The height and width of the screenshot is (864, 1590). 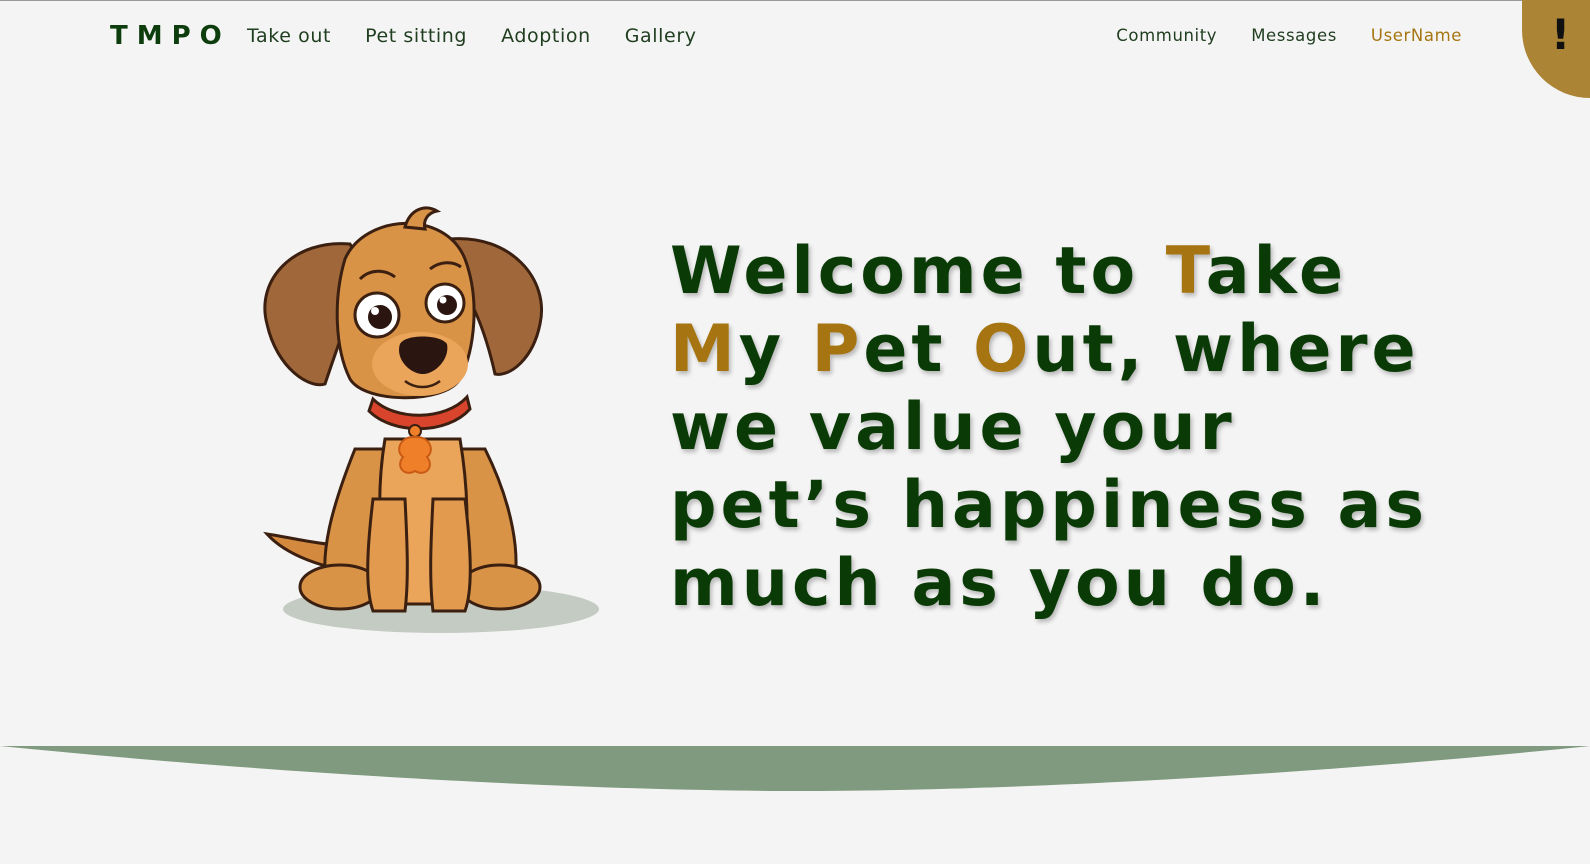 I want to click on headline-accent-letter: O, so click(x=1003, y=349).